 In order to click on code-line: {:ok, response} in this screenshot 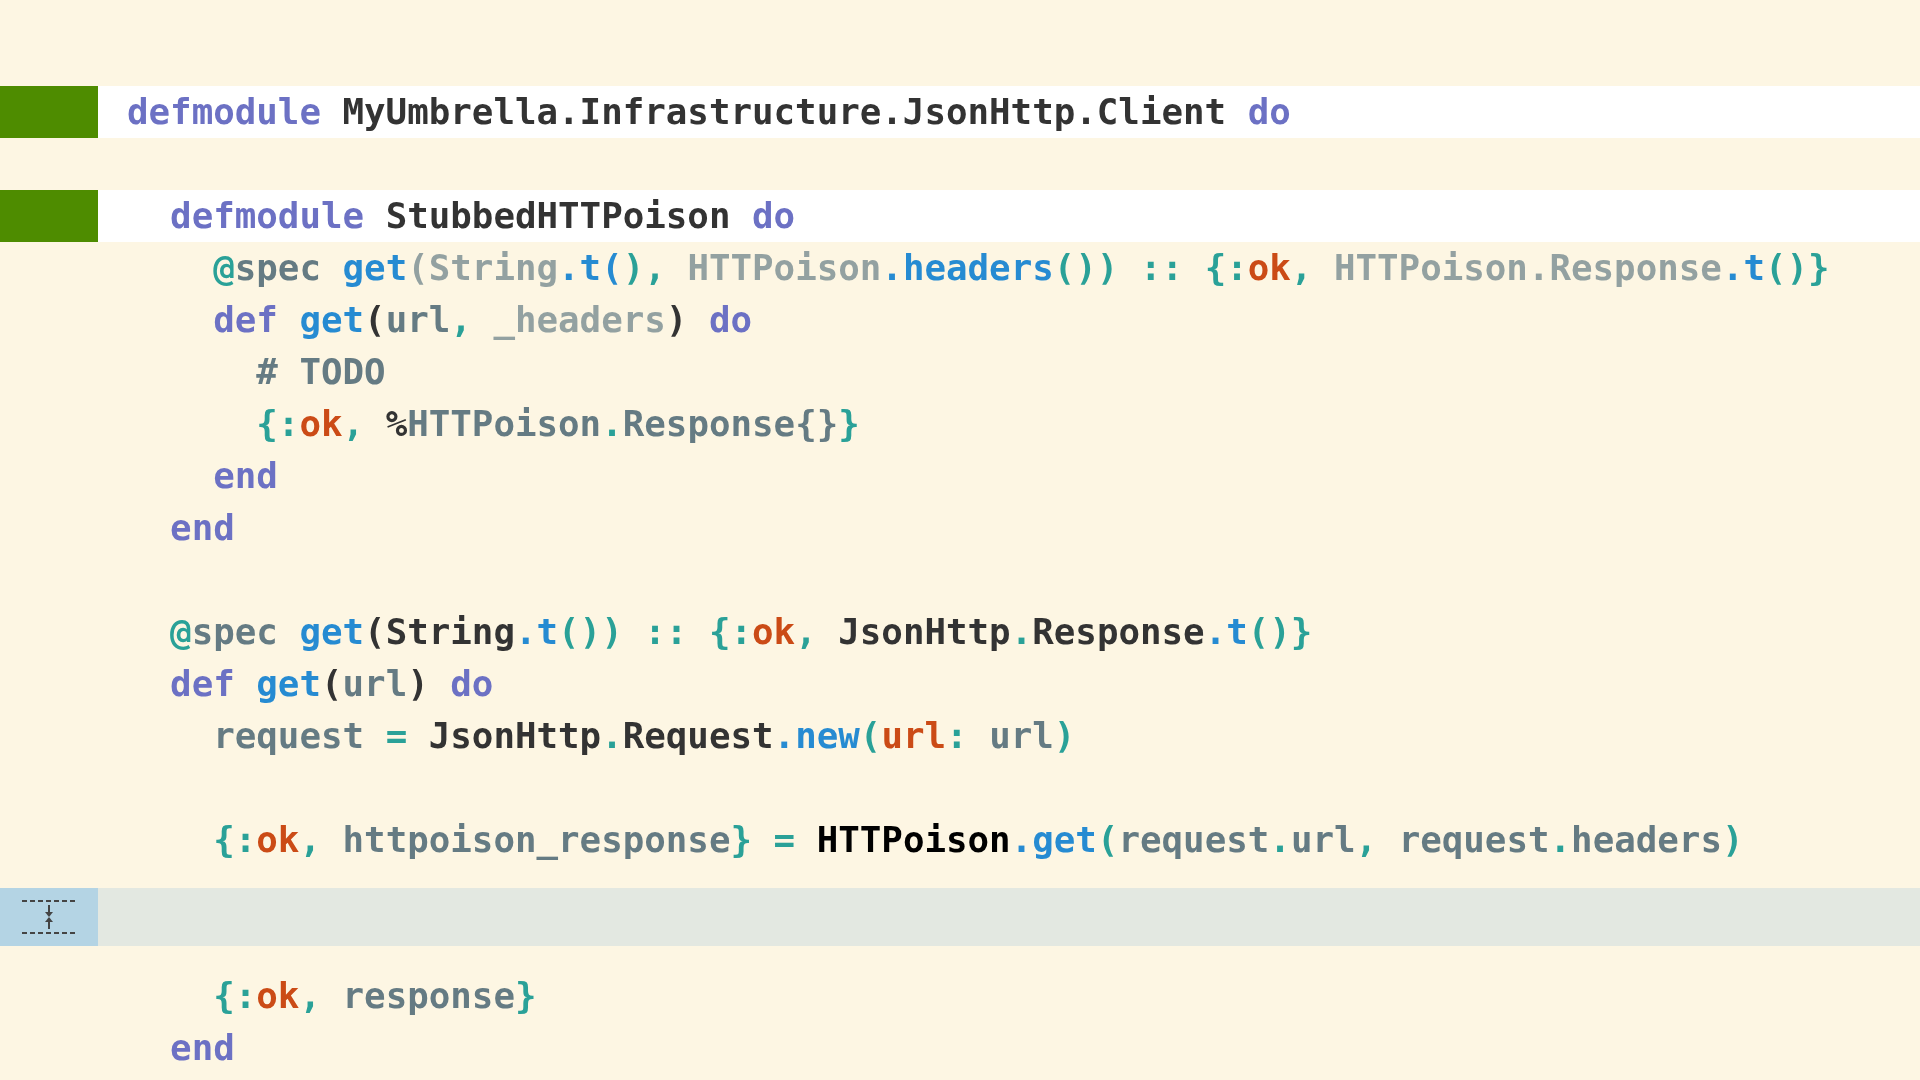, I will do `click(374, 996)`.